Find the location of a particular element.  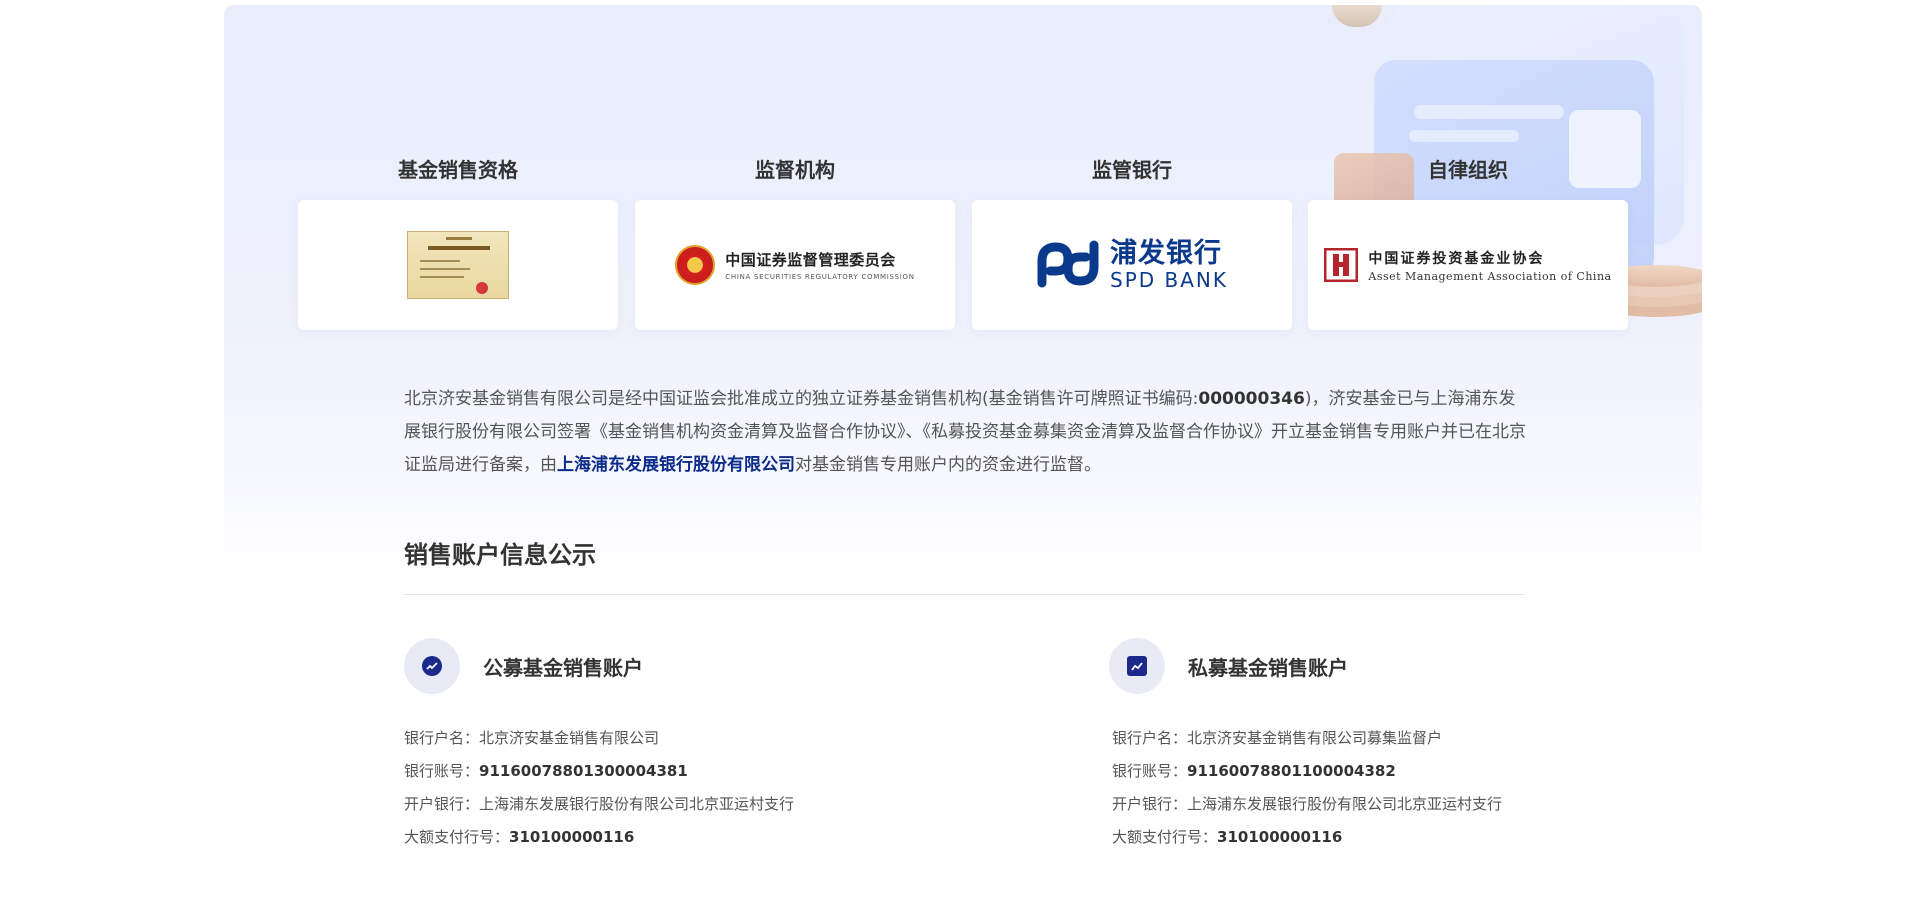

license-number: 000000346 is located at coordinates (1251, 399).